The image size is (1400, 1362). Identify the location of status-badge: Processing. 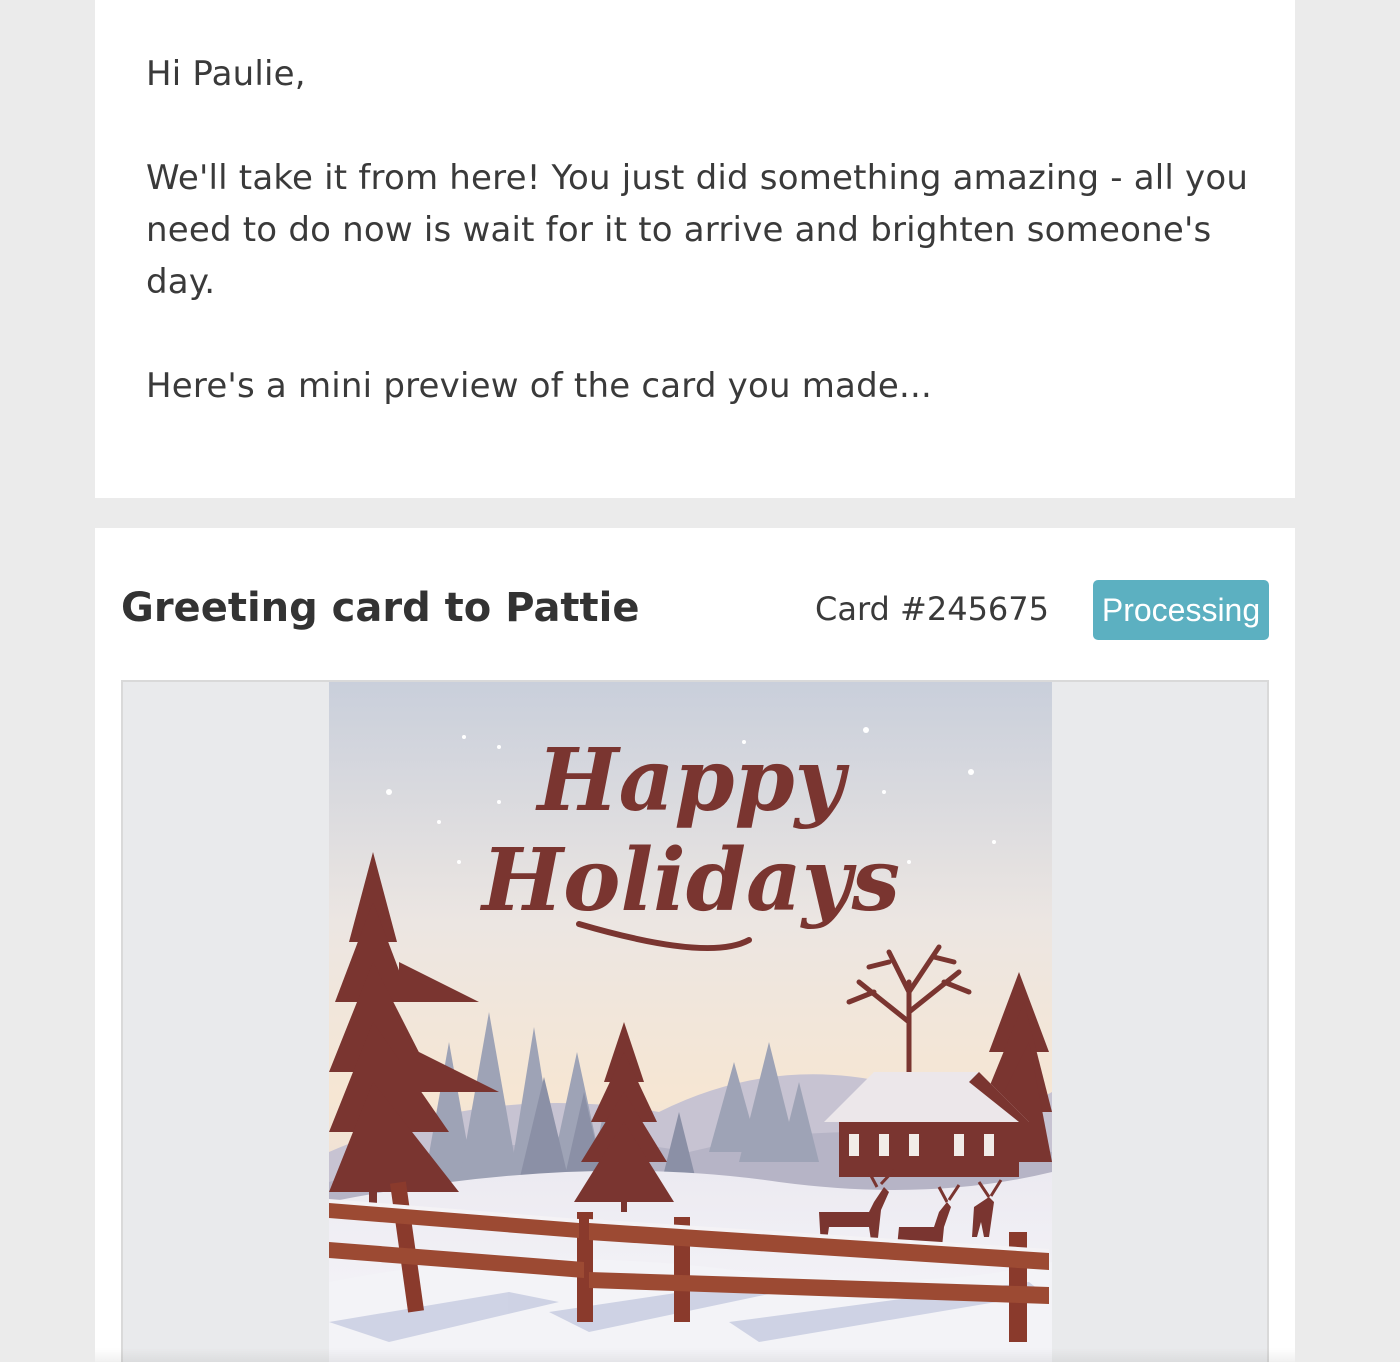
(1181, 610).